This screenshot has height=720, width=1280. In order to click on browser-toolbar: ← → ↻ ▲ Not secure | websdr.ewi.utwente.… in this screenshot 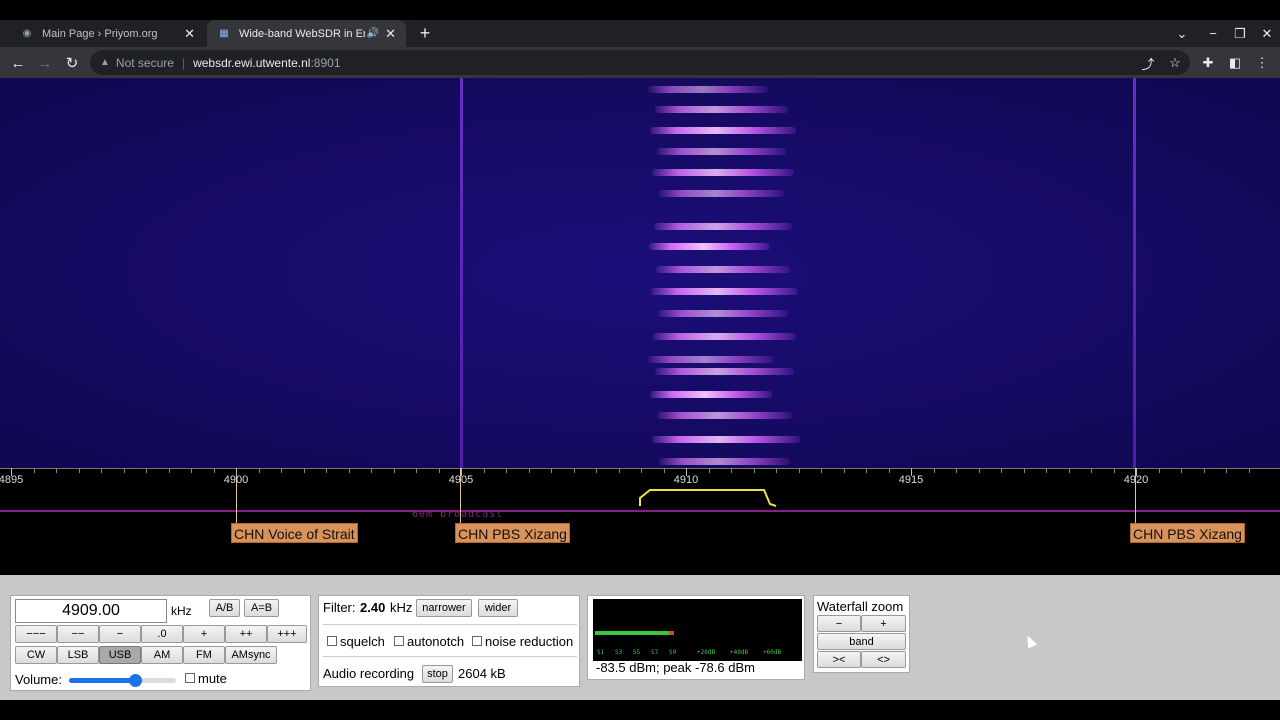, I will do `click(640, 62)`.